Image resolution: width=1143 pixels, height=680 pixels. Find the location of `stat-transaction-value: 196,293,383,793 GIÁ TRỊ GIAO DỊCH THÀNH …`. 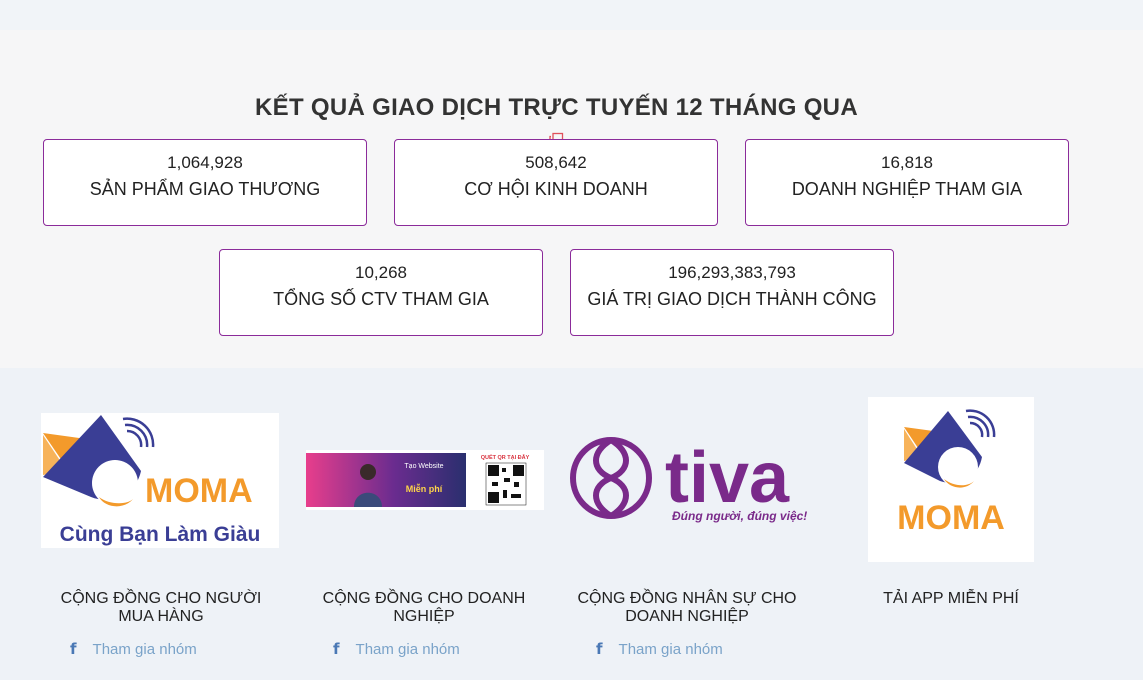

stat-transaction-value: 196,293,383,793 GIÁ TRỊ GIAO DỊCH THÀNH … is located at coordinates (732, 292).